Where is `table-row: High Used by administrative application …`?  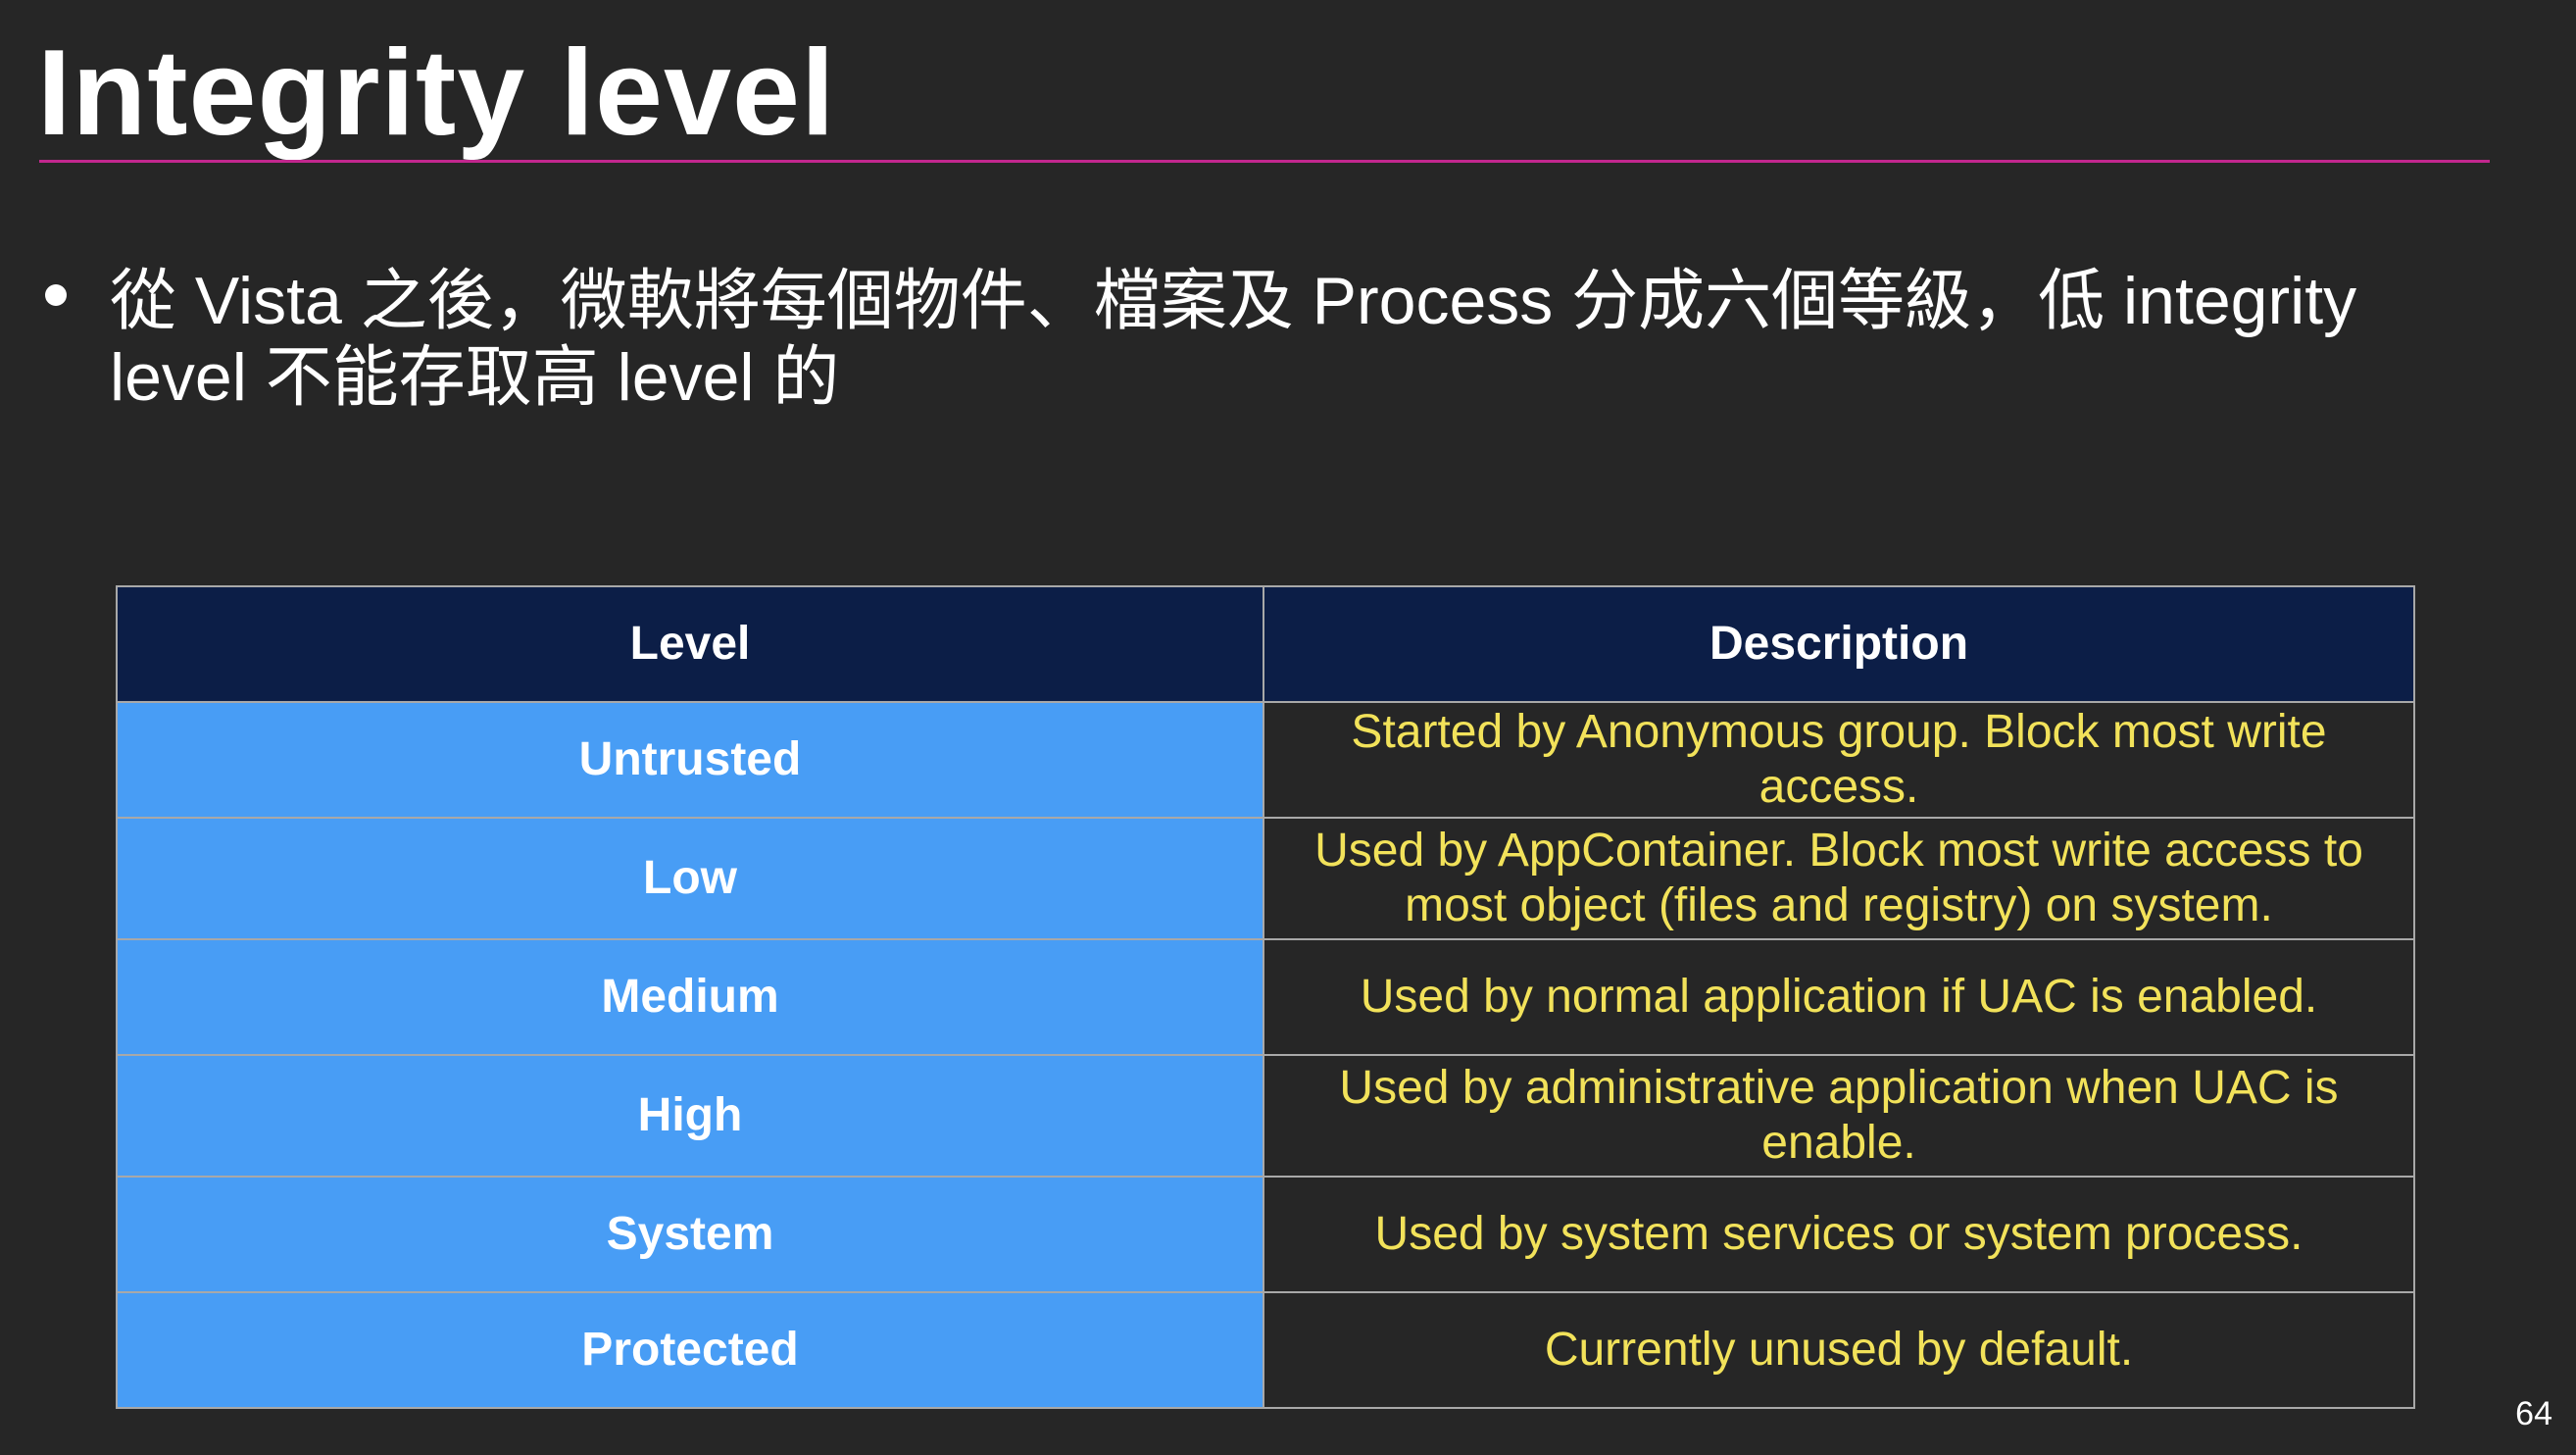
table-row: High Used by administrative application … is located at coordinates (1265, 1116).